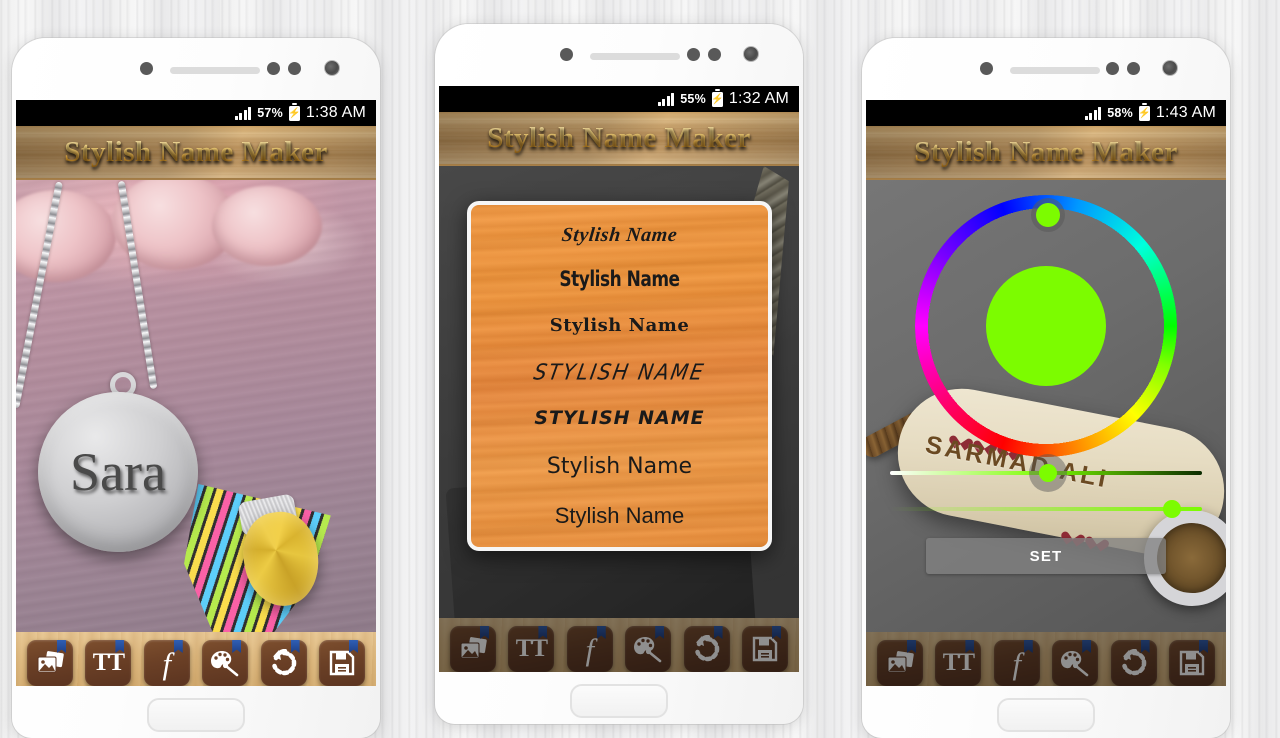 The height and width of the screenshot is (738, 1280). I want to click on signal-bars-icon, so click(1093, 113).